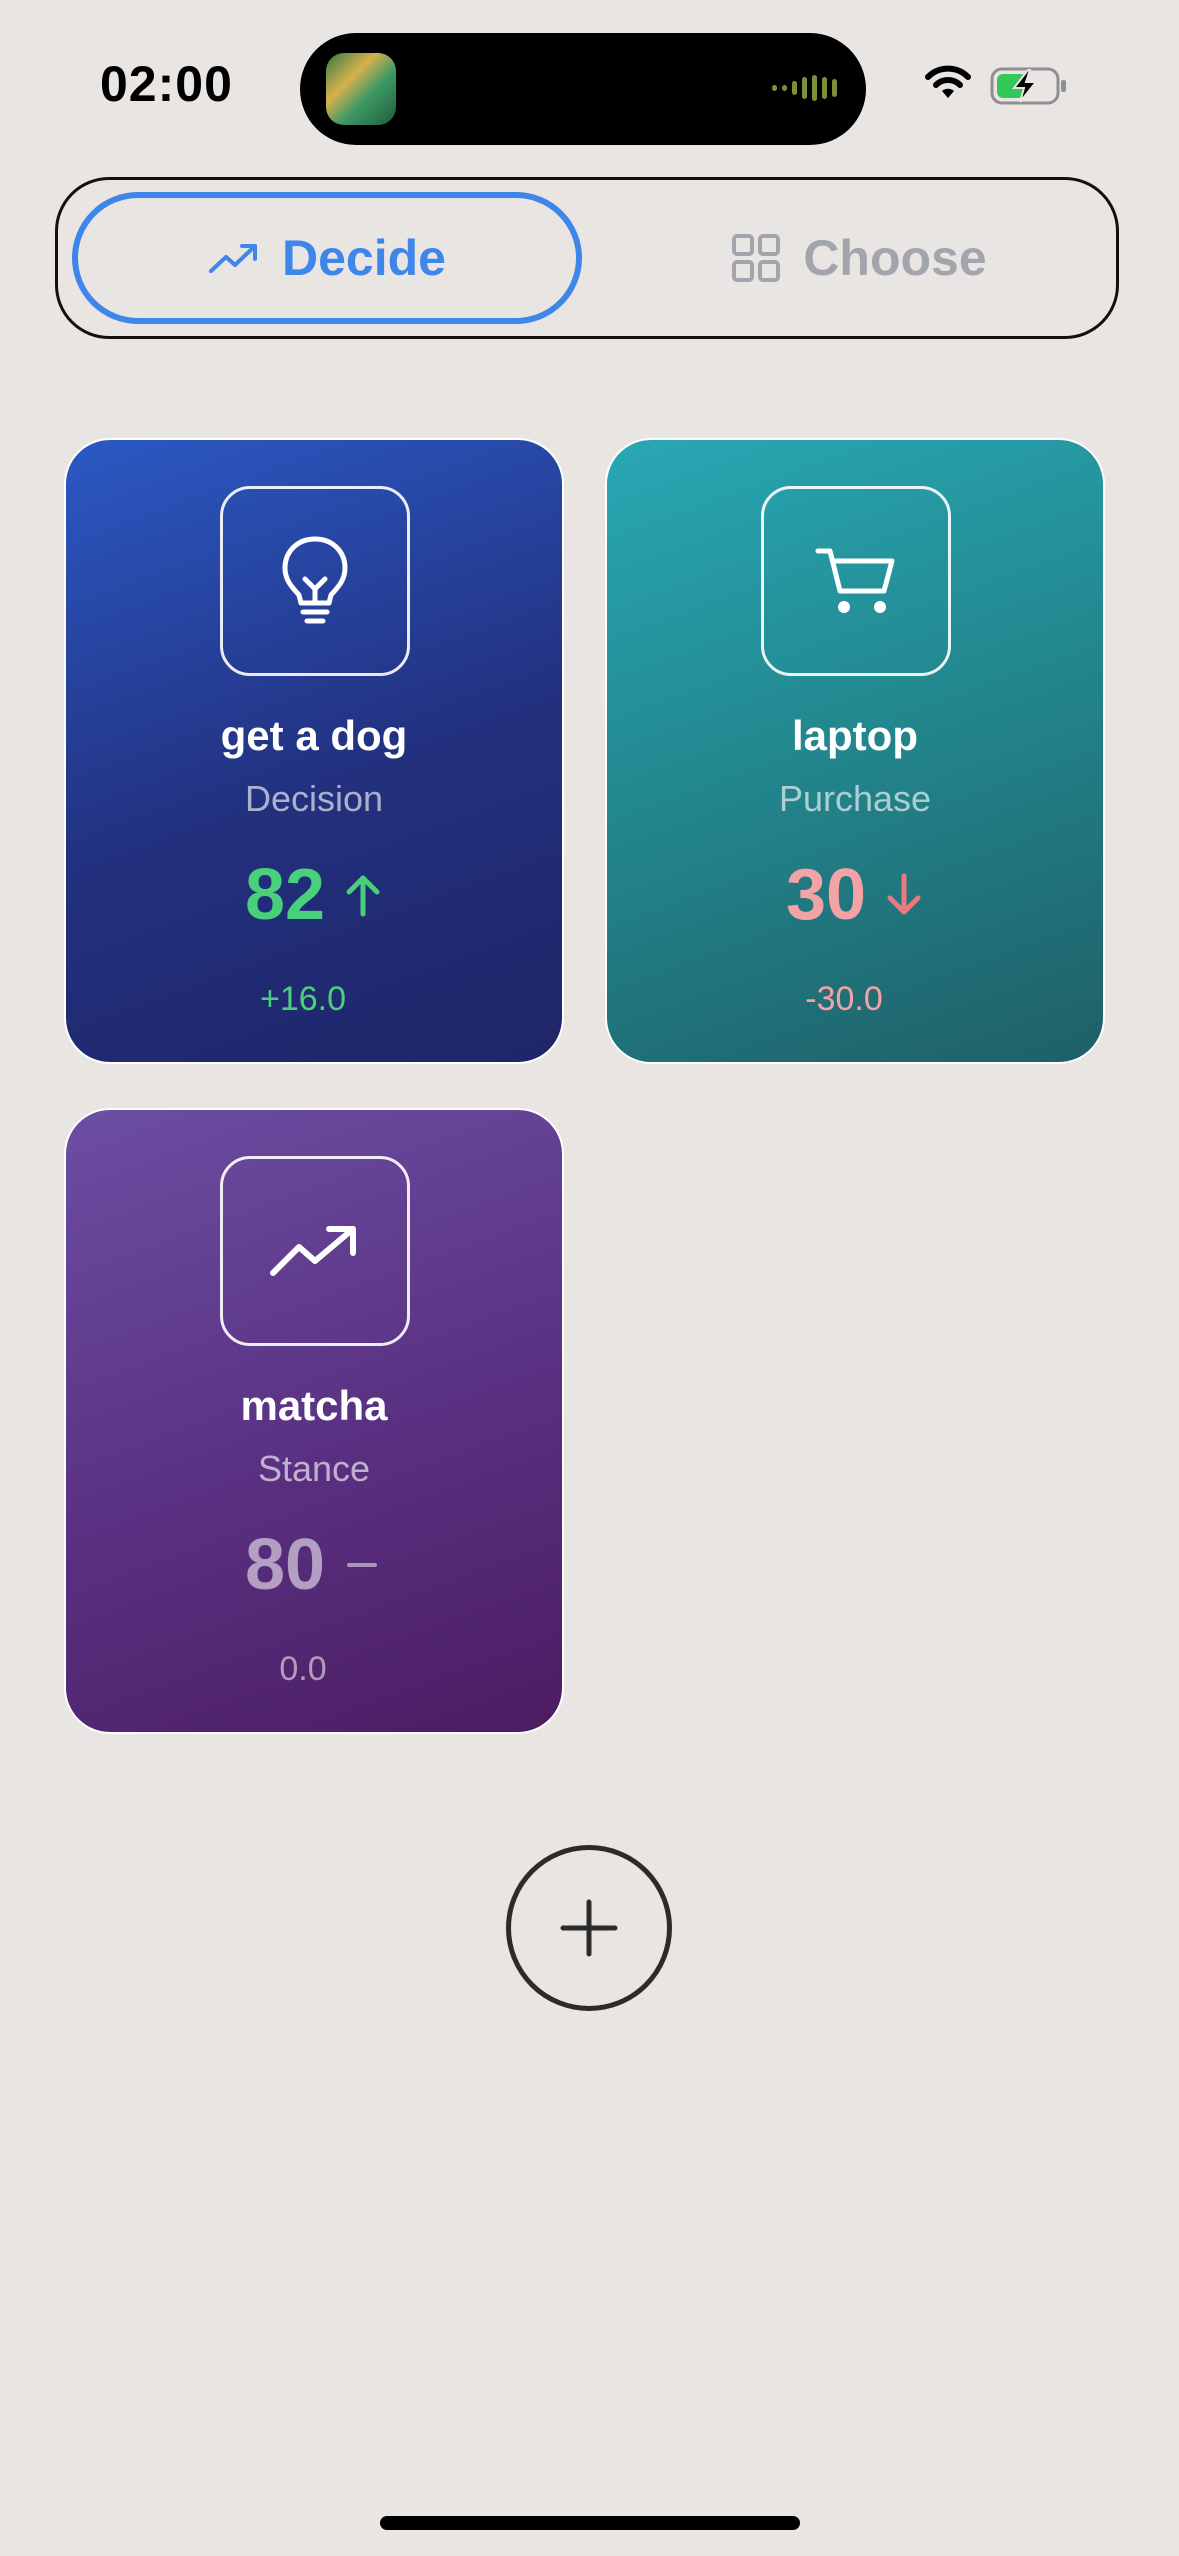 The height and width of the screenshot is (2556, 1179). I want to click on decision-card-matcha: matcha Stance 80 0.0, so click(314, 1421).